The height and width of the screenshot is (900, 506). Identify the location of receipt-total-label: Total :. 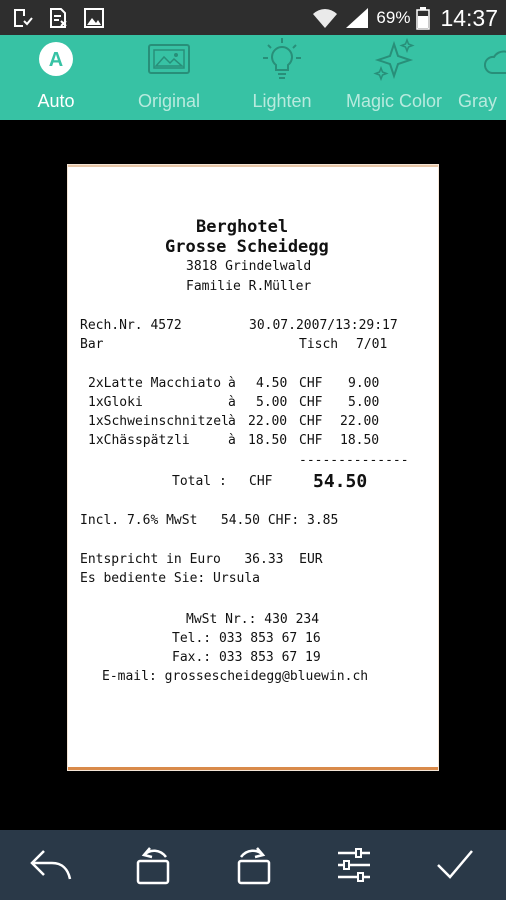
(199, 481).